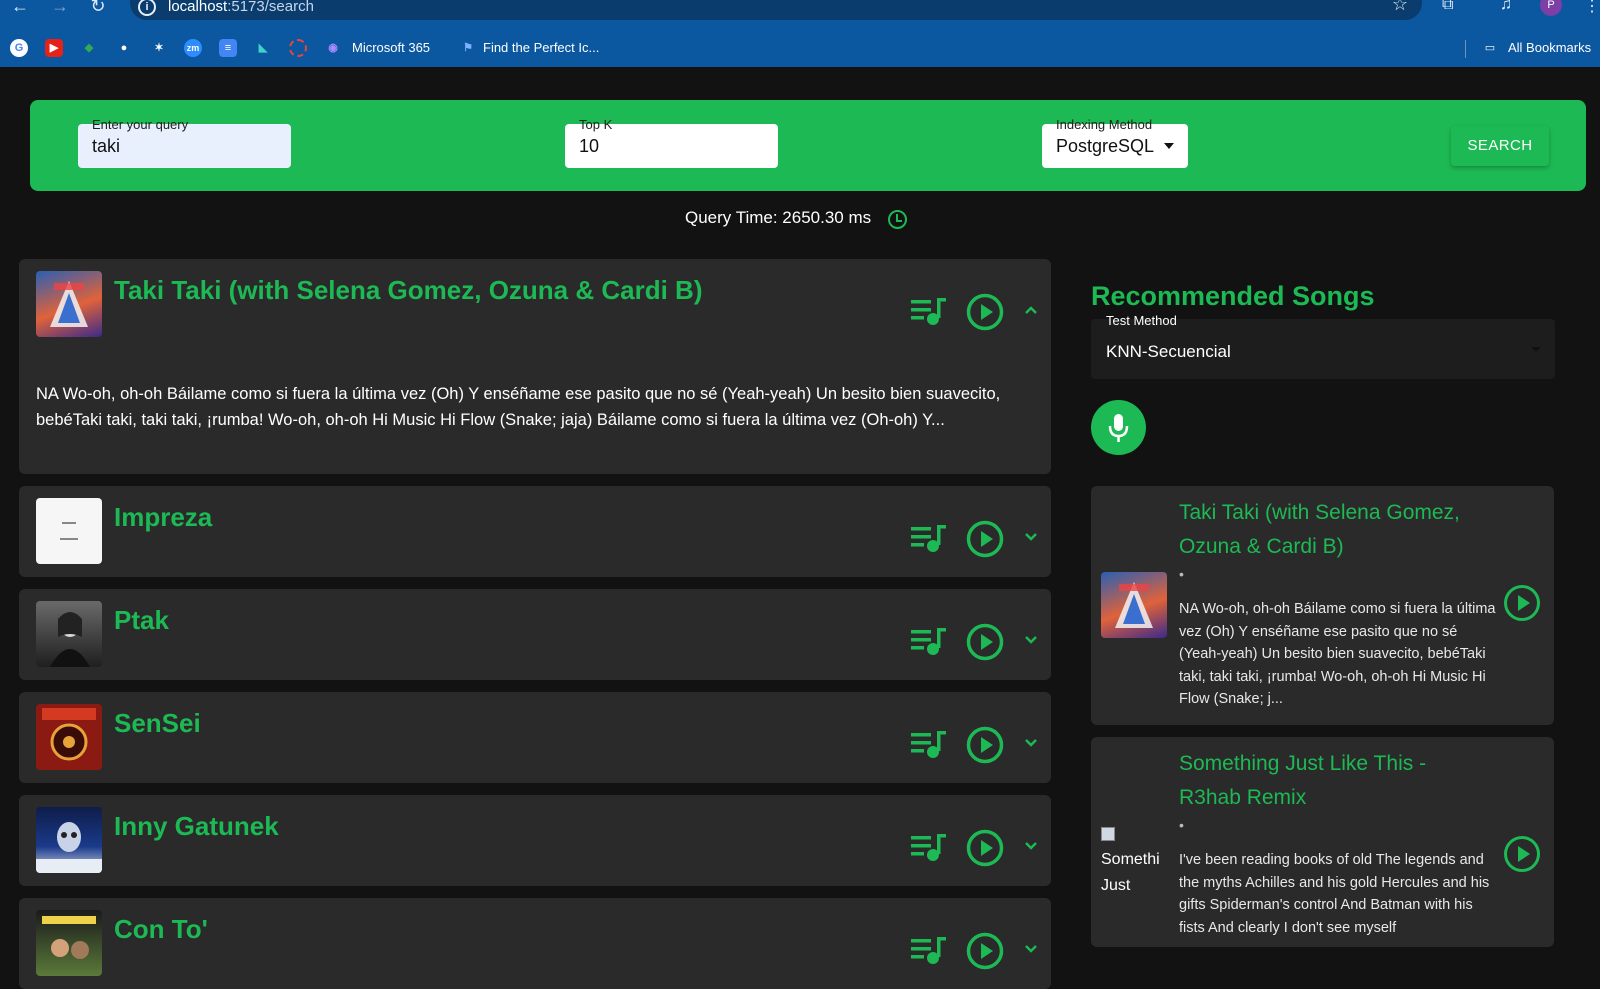 The height and width of the screenshot is (989, 1600). I want to click on browser-toolbar: ← → ↻ i localhost:5173/search ☆ ⧉ ♫ P ⋮, so click(800, 12).